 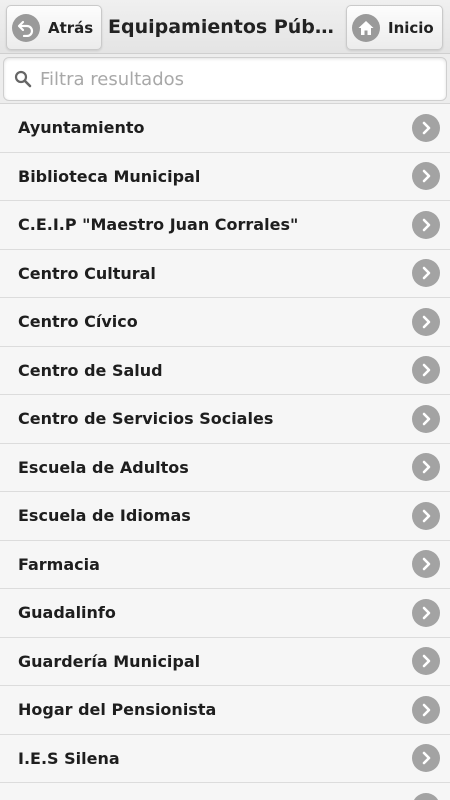 What do you see at coordinates (158, 225) in the screenshot?
I see `list-item-label: C.E.I.P "Maestro Juan Corrales"` at bounding box center [158, 225].